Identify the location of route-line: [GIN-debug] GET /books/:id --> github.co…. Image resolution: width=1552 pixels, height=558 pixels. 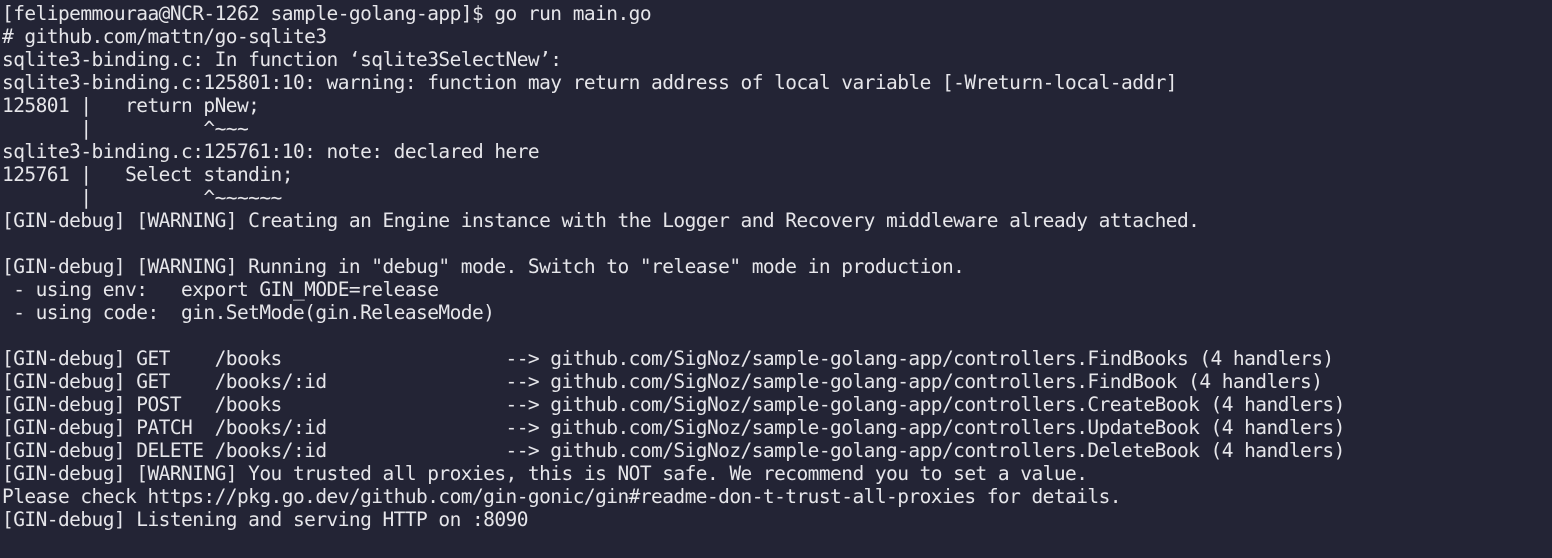
(662, 381).